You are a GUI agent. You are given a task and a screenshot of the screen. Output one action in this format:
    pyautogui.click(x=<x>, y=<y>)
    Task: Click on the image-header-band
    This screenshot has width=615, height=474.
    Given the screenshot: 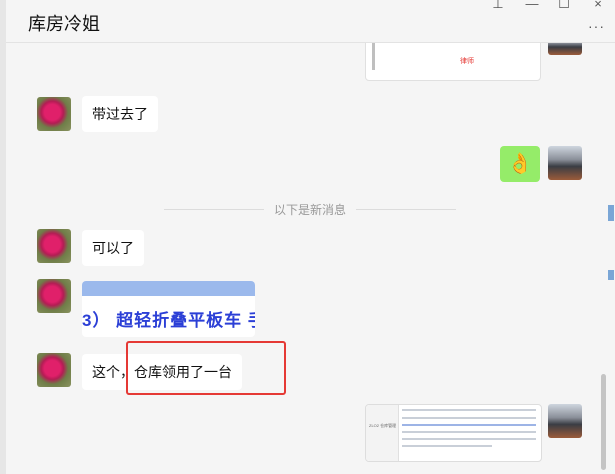 What is the action you would take?
    pyautogui.click(x=168, y=288)
    